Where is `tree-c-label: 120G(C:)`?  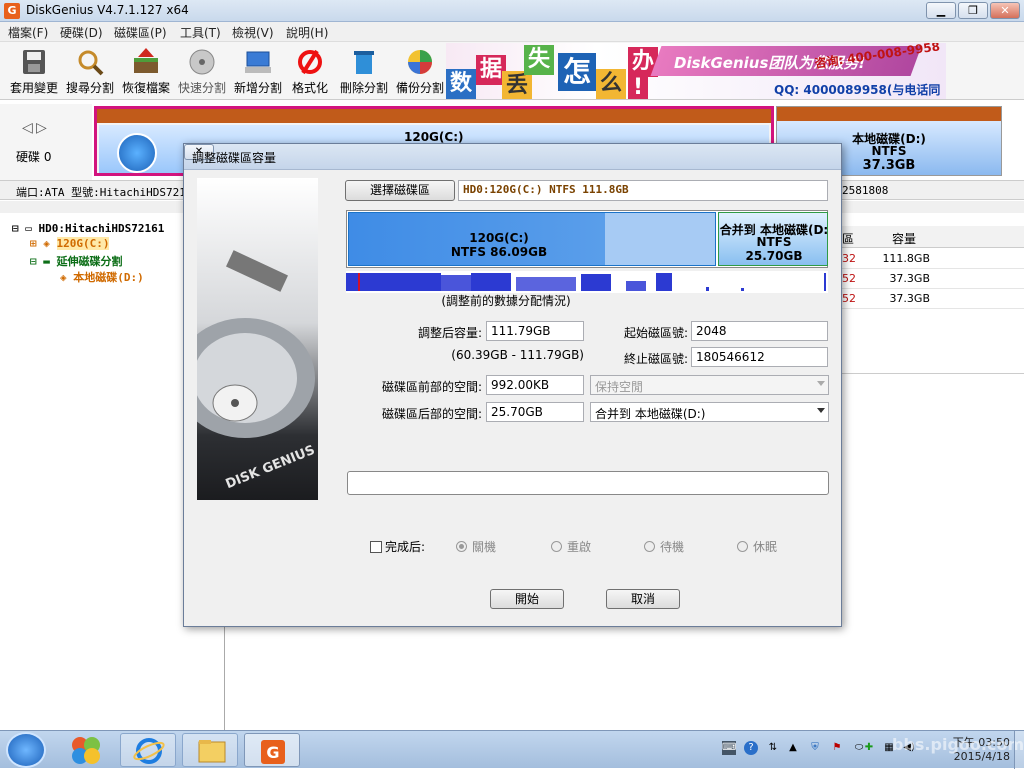 tree-c-label: 120G(C:) is located at coordinates (83, 243).